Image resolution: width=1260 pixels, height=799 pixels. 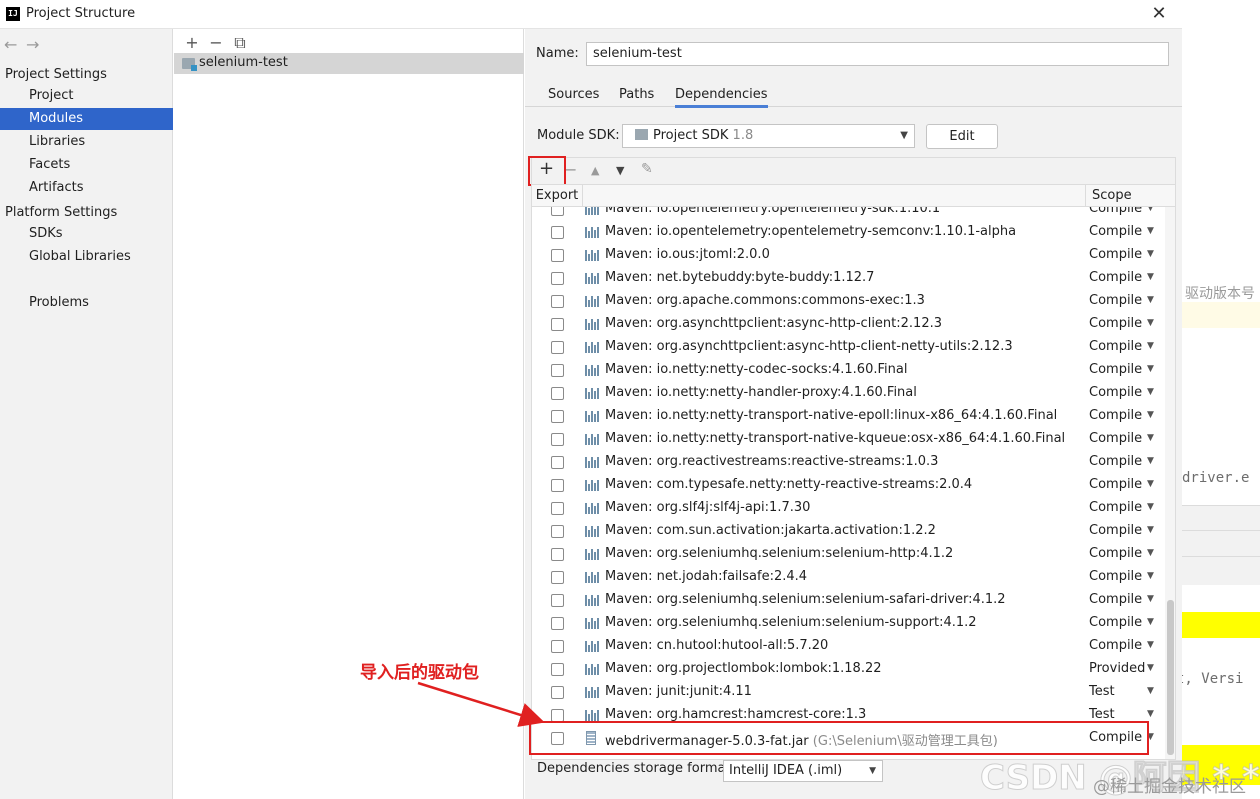 What do you see at coordinates (1125, 196) in the screenshot?
I see `scope-column-header: Scope` at bounding box center [1125, 196].